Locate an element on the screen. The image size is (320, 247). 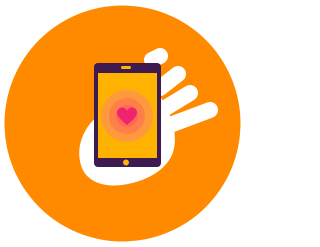
phone-icon is located at coordinates (127, 115).